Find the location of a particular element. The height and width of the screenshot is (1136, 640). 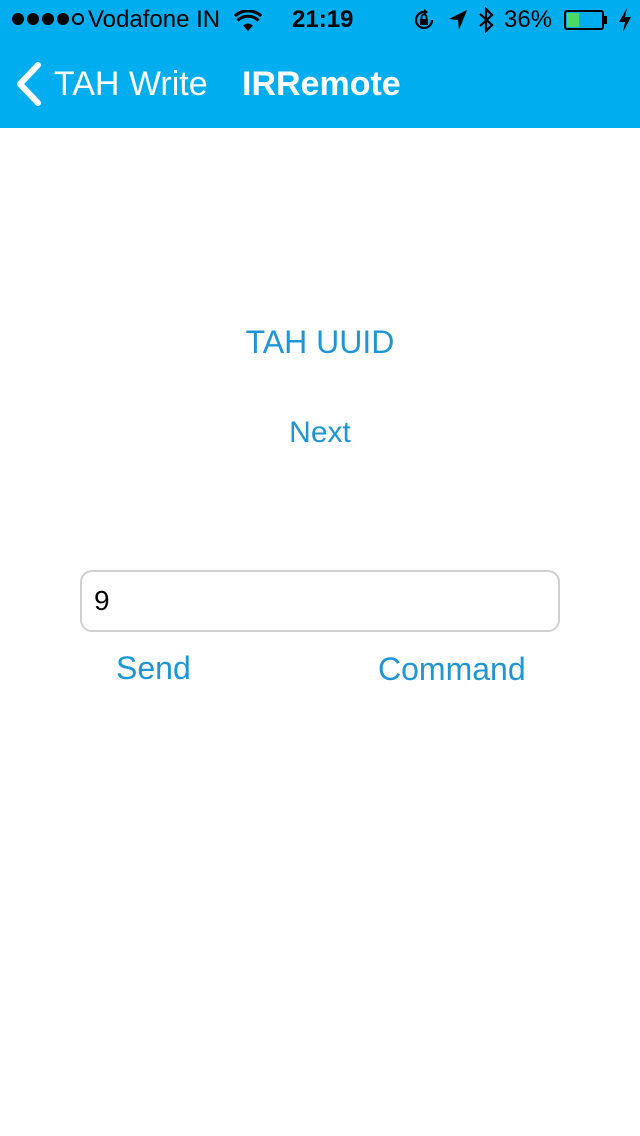

wifi-icon is located at coordinates (248, 20).